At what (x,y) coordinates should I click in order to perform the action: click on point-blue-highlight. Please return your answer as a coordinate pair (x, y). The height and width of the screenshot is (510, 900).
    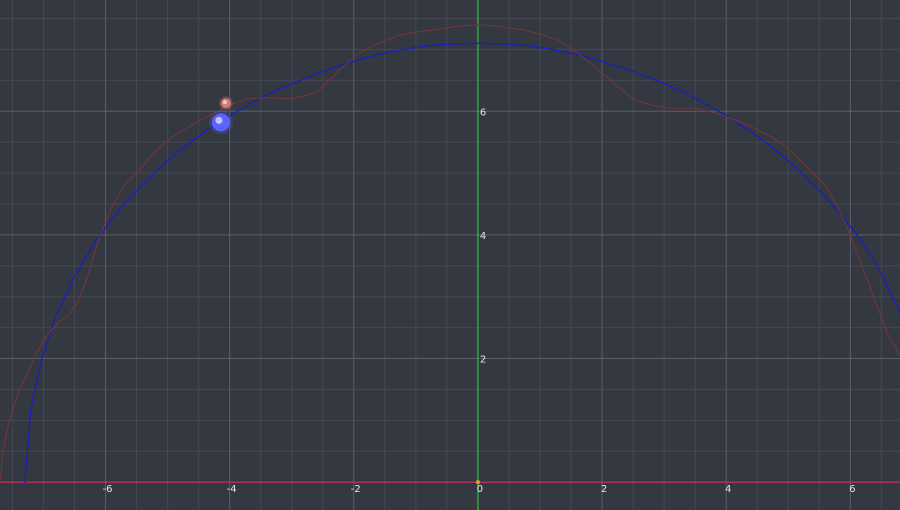
    Looking at the image, I should click on (219, 120).